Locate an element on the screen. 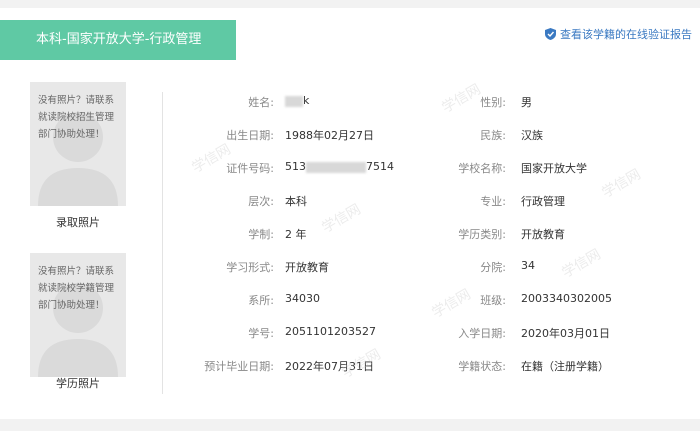  degree-category-label: 学历类别: is located at coordinates (482, 234).